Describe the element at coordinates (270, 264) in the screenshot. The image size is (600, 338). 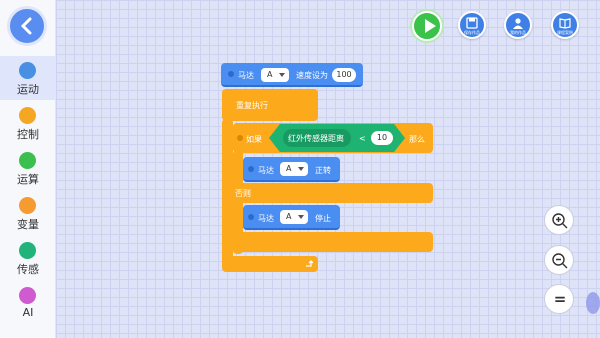
I see `repeat-block-footer` at that location.